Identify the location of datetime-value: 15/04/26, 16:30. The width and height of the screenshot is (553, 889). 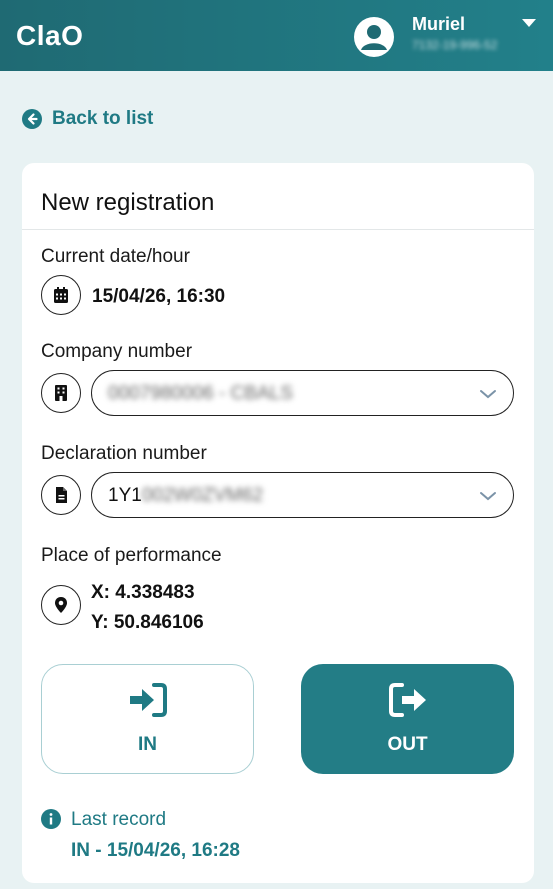
(159, 296).